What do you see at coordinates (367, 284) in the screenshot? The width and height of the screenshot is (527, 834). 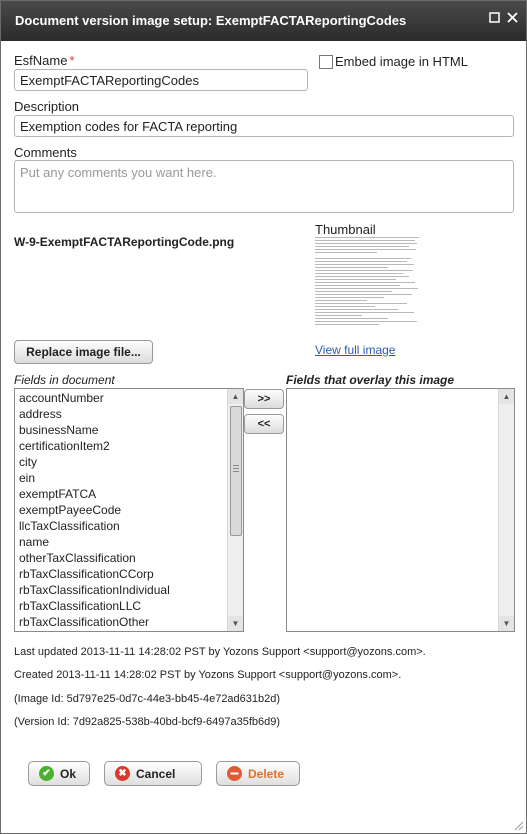 I see `thumbnail-image` at bounding box center [367, 284].